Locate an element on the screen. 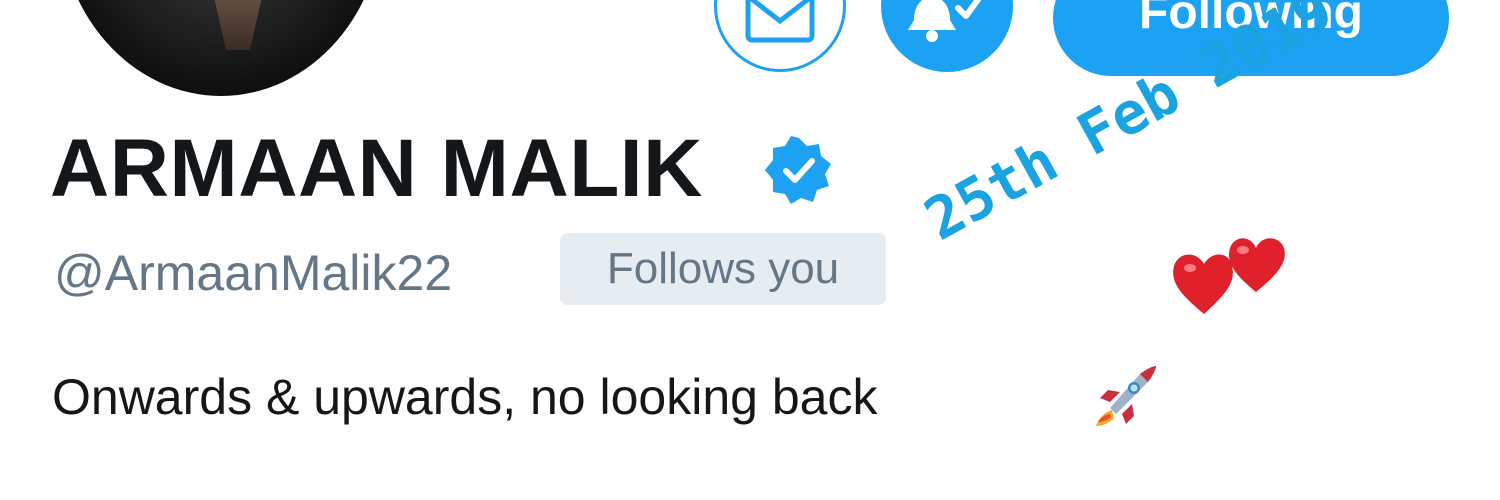 This screenshot has width=1500, height=500. display-name: ARMAAN MALIK is located at coordinates (376, 168).